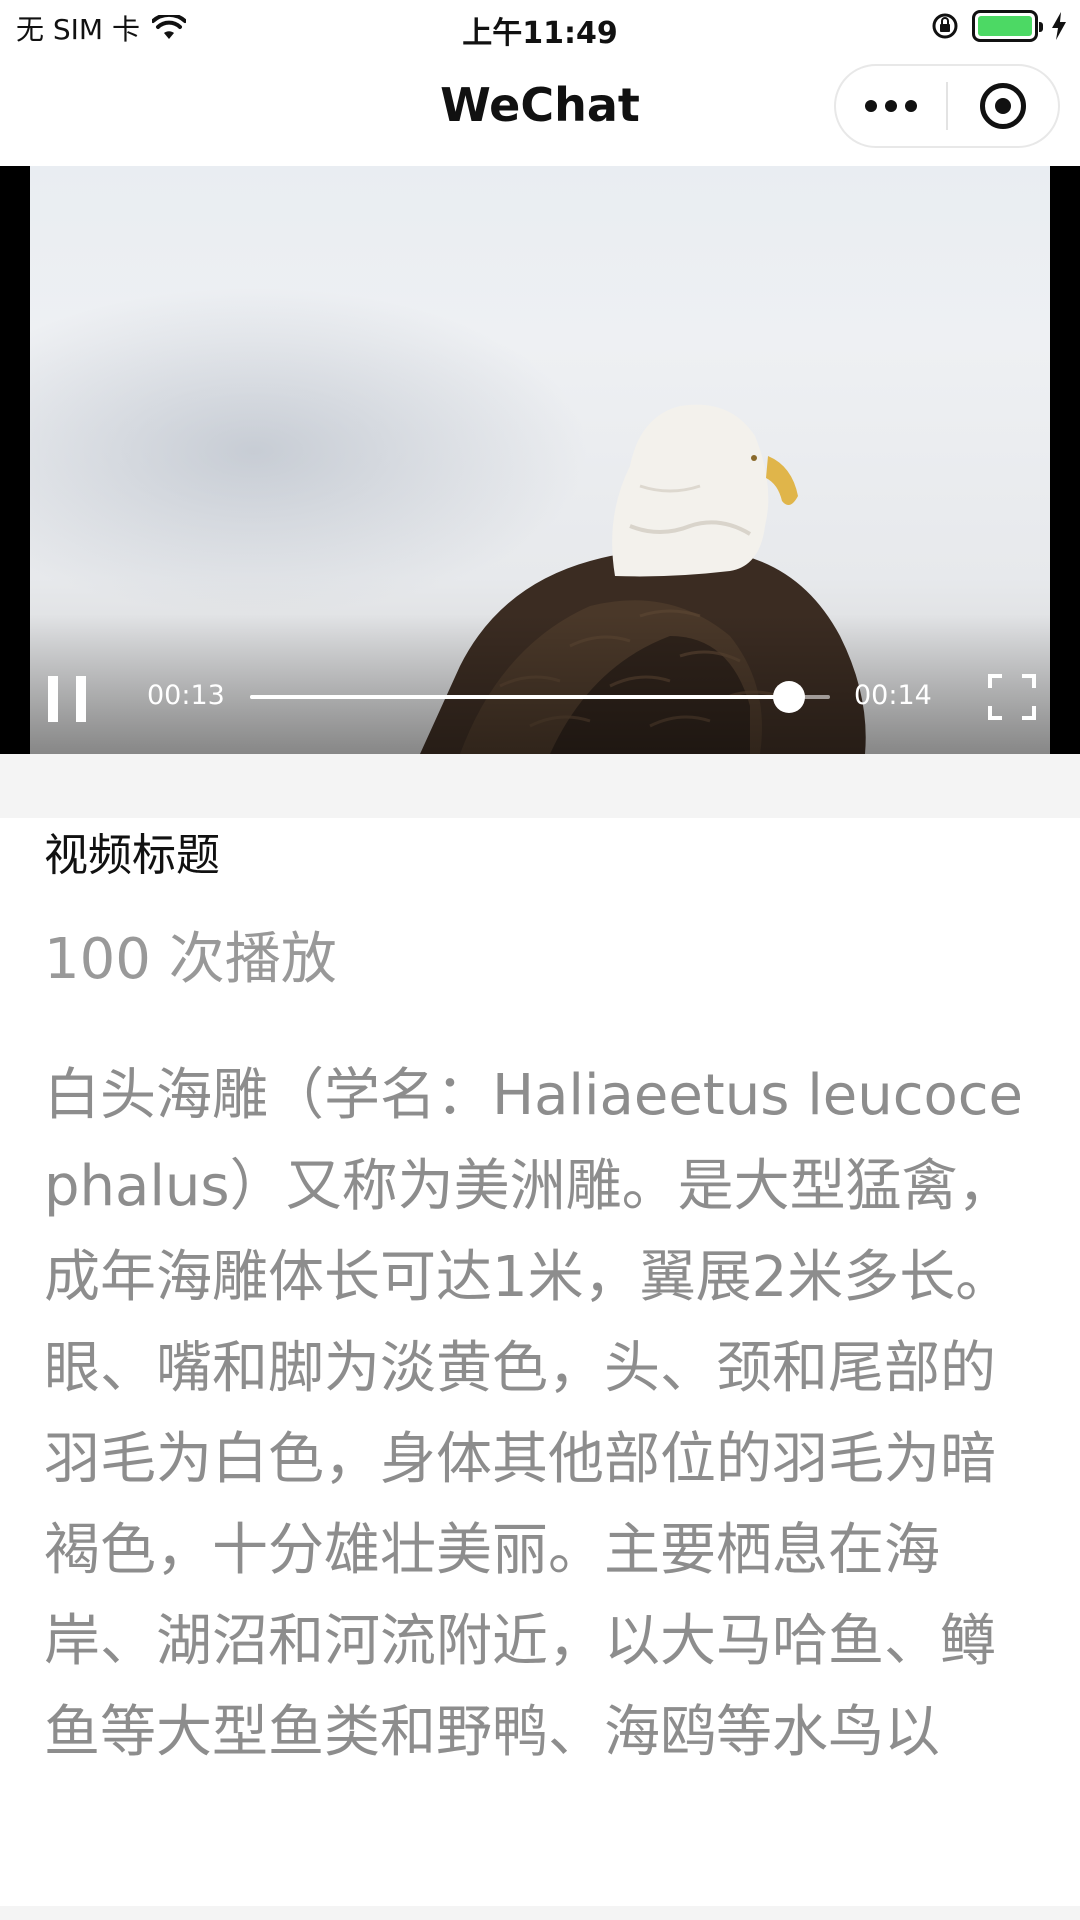  I want to click on more-button, so click(891, 106).